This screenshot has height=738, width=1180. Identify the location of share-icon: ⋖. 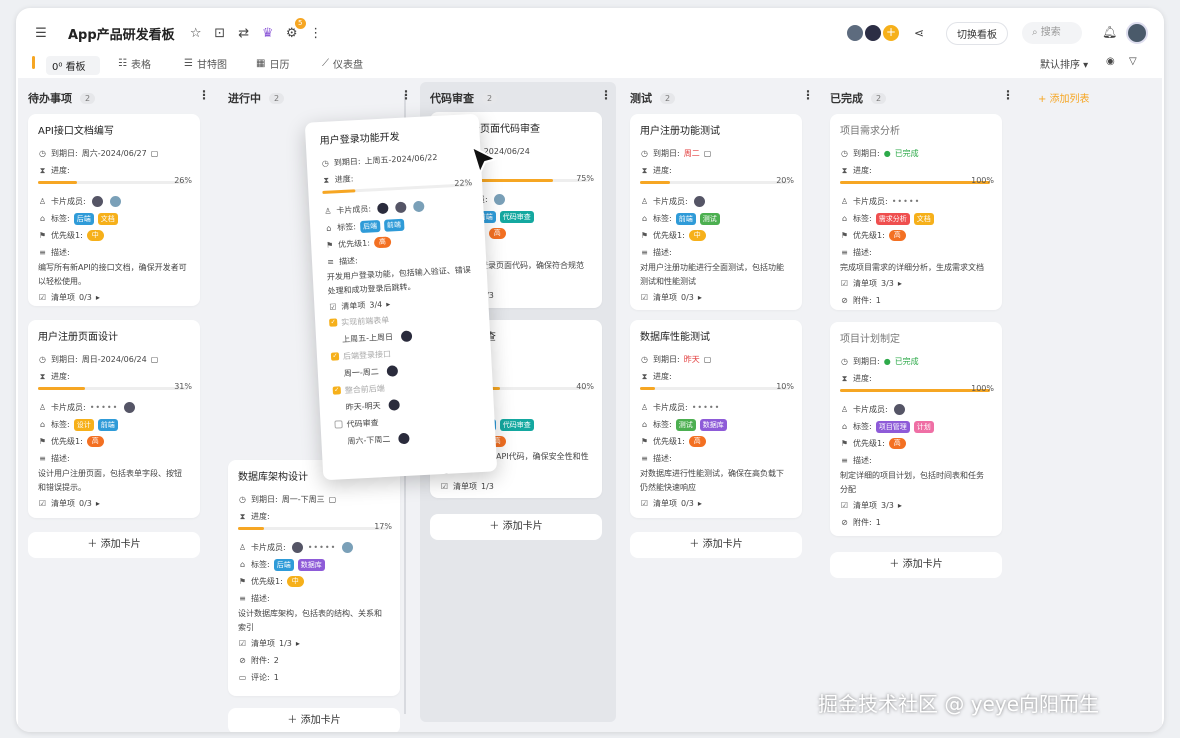
(919, 33).